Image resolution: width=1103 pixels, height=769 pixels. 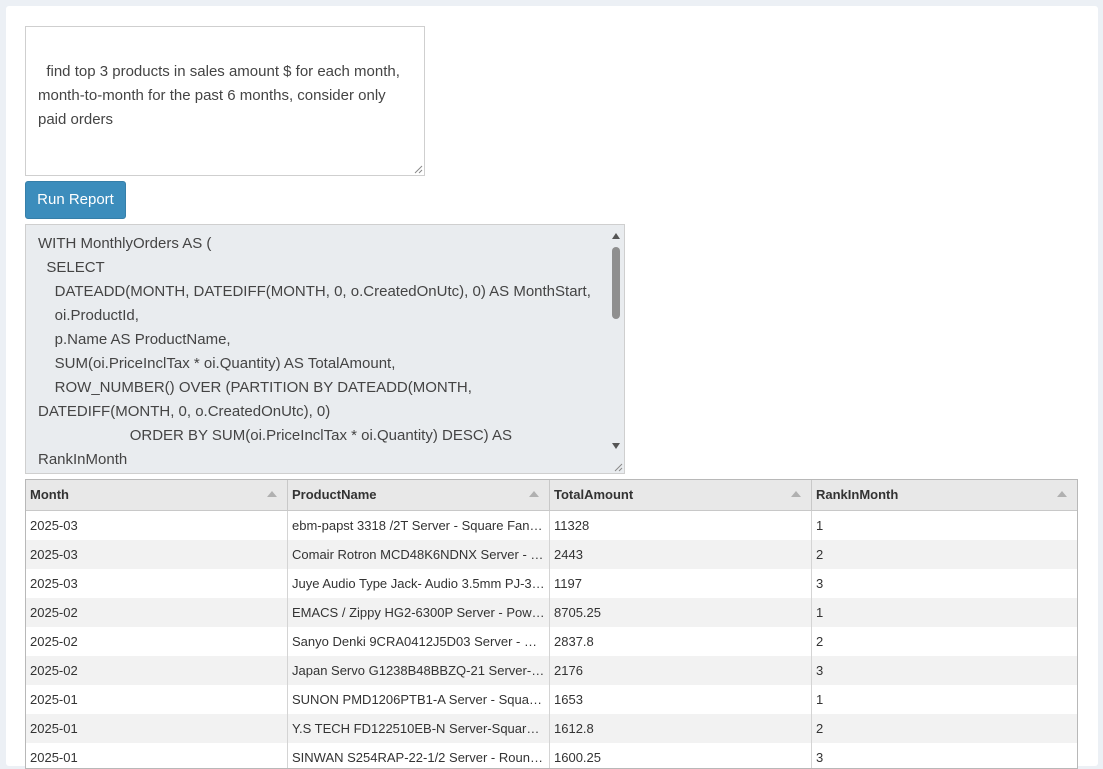 I want to click on cell-total-amount: 2176, so click(x=681, y=670).